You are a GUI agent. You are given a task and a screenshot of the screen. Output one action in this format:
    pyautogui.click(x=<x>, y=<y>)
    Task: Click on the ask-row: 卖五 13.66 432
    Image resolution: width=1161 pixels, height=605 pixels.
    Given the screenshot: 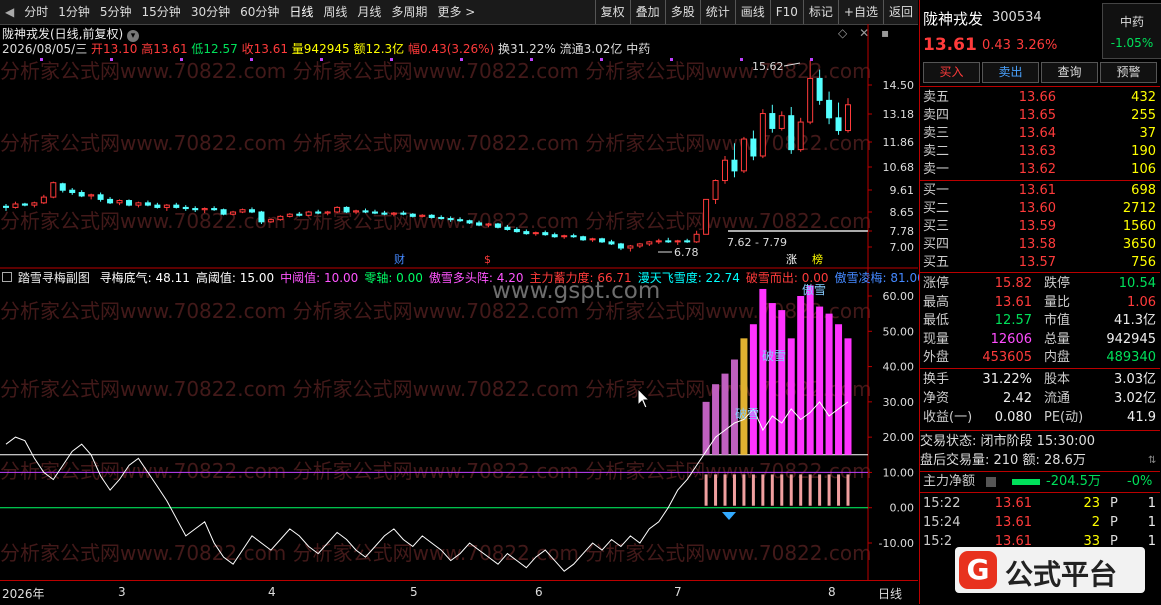 What is the action you would take?
    pyautogui.click(x=1040, y=98)
    